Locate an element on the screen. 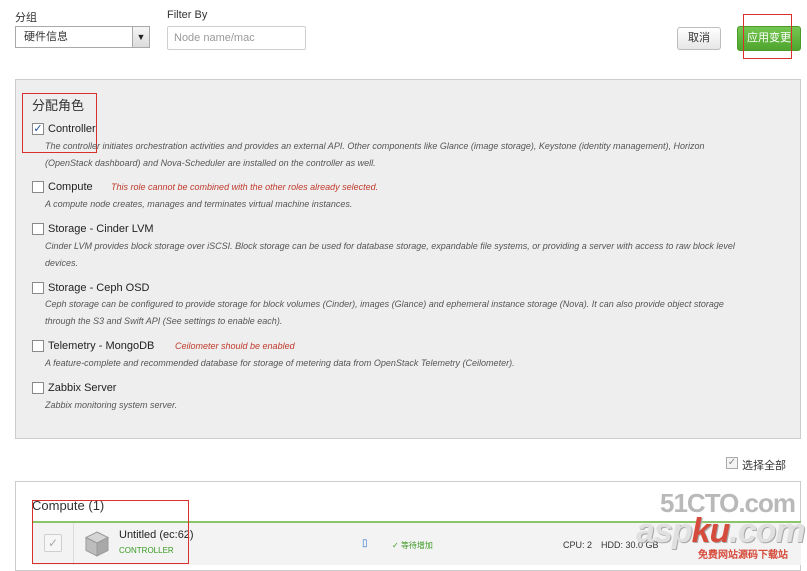 This screenshot has height=571, width=807. role-checkbox-telemetry is located at coordinates (38, 346).